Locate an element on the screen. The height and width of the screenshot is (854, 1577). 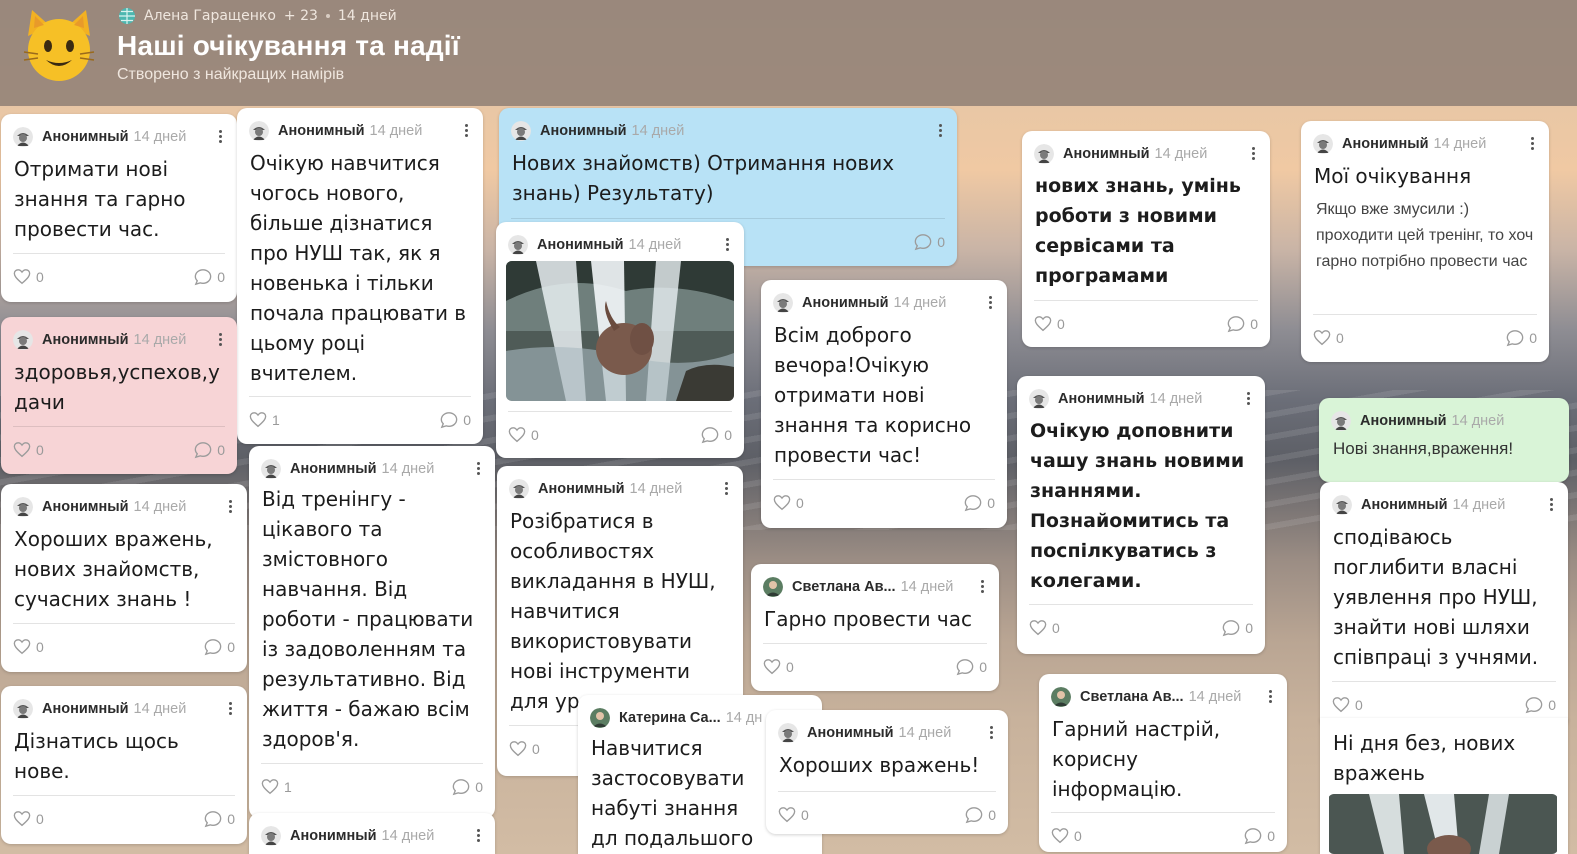
post-text: Нові знання,враження! is located at coordinates (1423, 448).